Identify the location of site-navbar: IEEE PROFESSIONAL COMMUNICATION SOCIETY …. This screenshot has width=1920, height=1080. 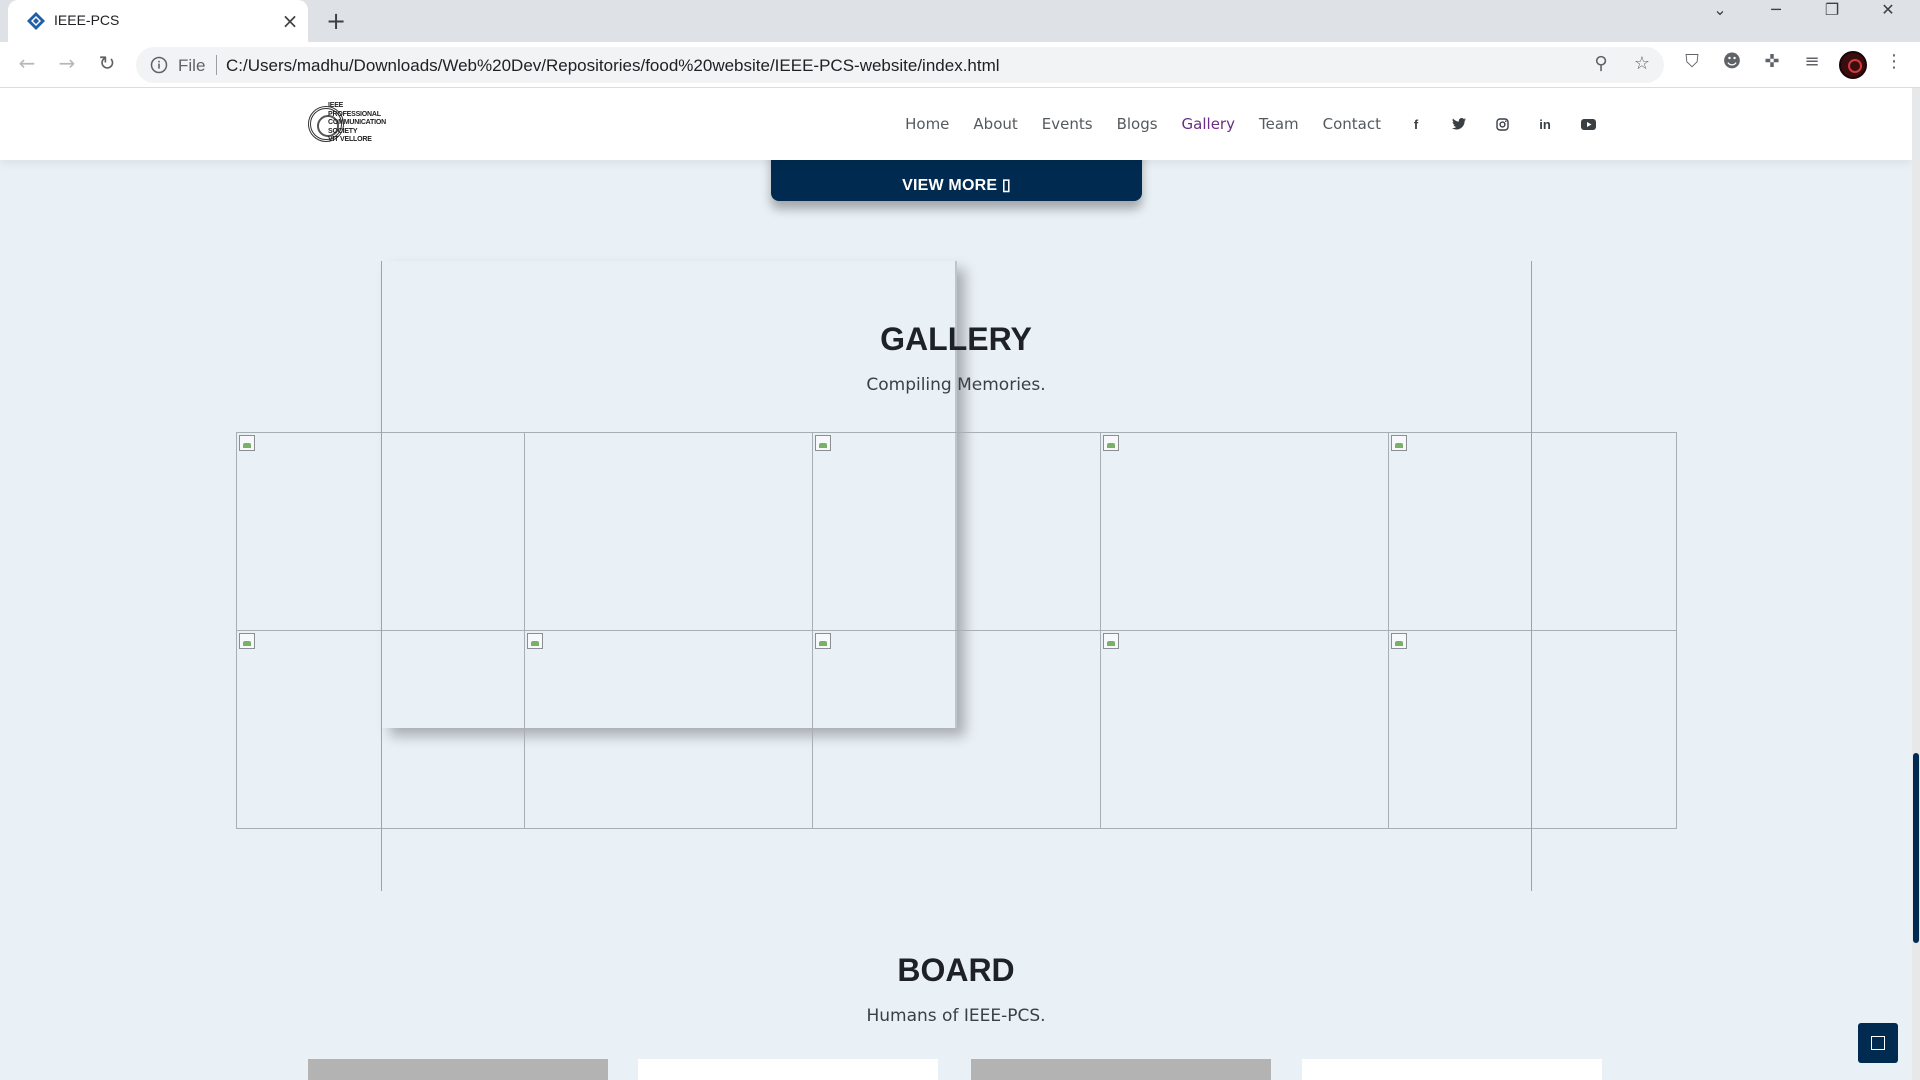
(956, 124).